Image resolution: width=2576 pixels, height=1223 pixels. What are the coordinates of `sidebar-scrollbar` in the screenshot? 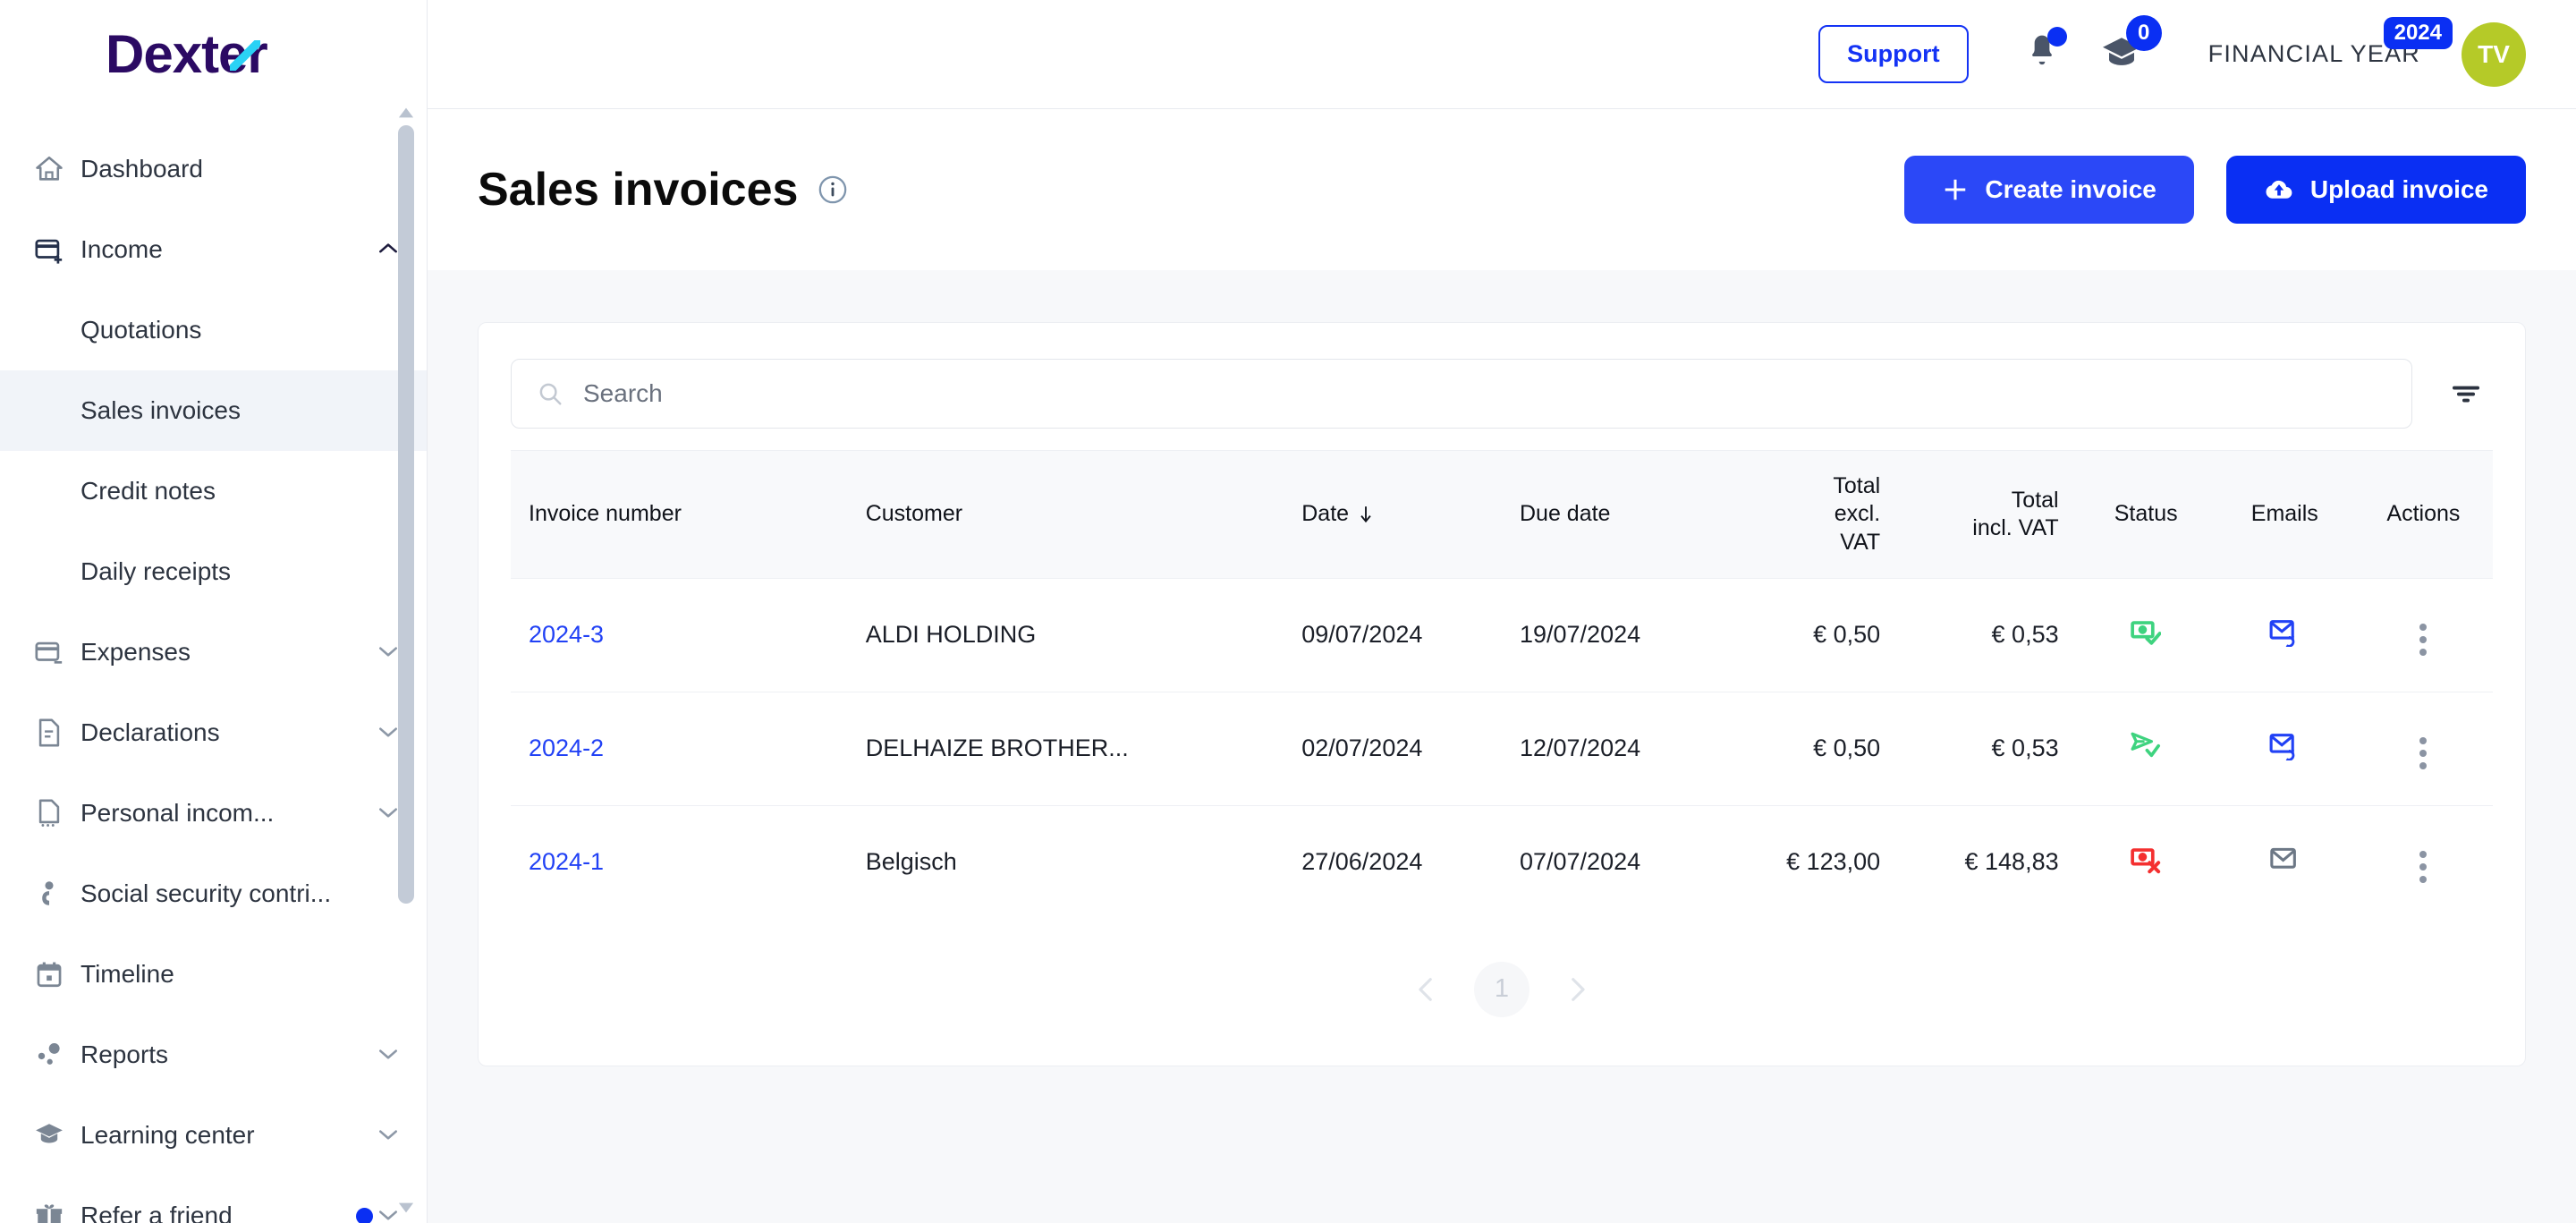 It's located at (406, 660).